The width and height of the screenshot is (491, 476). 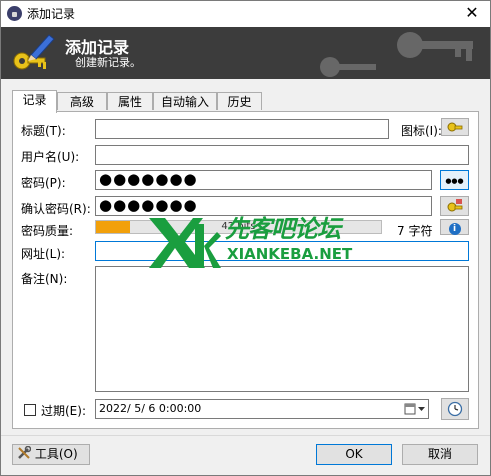 What do you see at coordinates (30, 410) in the screenshot?
I see `expires-checkbox` at bounding box center [30, 410].